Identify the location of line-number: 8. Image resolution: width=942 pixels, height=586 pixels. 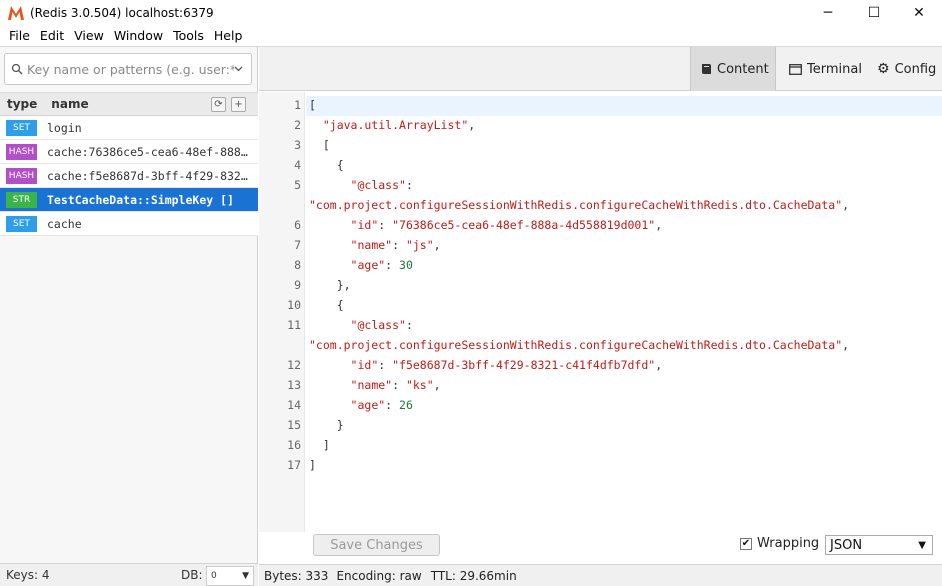
(297, 265).